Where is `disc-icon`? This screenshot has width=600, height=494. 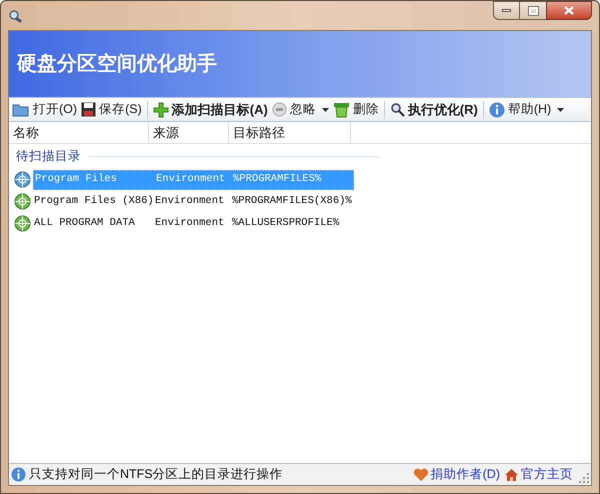
disc-icon is located at coordinates (279, 109).